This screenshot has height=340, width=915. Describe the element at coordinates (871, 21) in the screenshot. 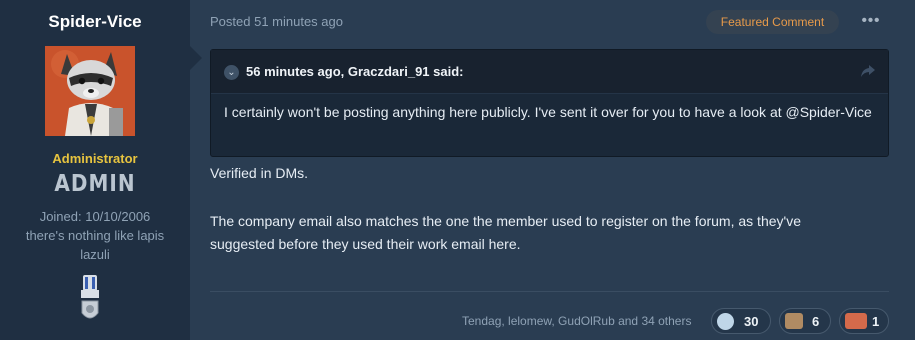

I see `more-options-button: •••` at that location.